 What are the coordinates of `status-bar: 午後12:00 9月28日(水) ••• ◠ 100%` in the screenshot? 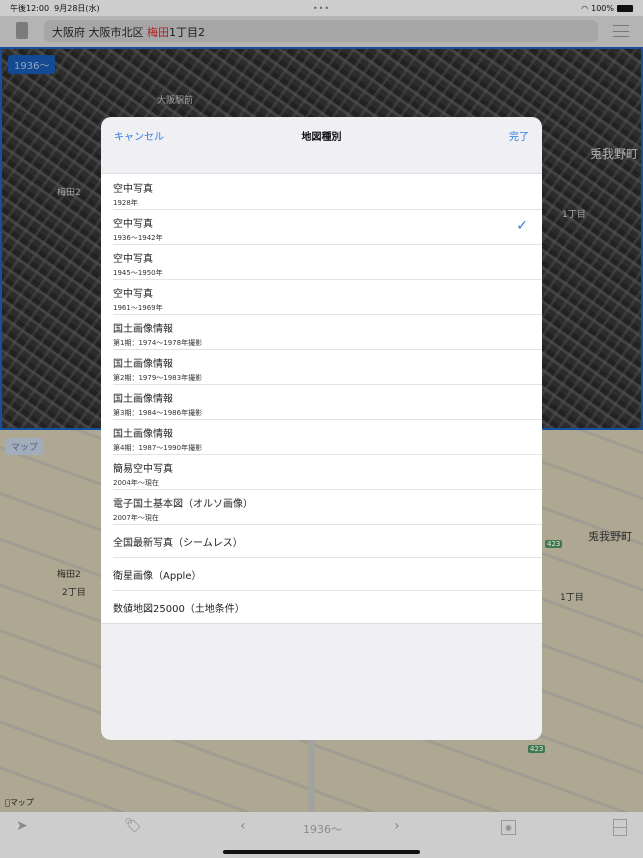 It's located at (321, 8).